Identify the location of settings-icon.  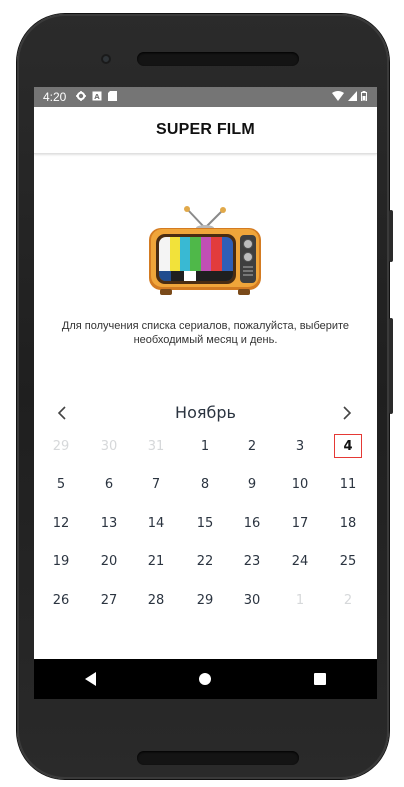
(81, 97).